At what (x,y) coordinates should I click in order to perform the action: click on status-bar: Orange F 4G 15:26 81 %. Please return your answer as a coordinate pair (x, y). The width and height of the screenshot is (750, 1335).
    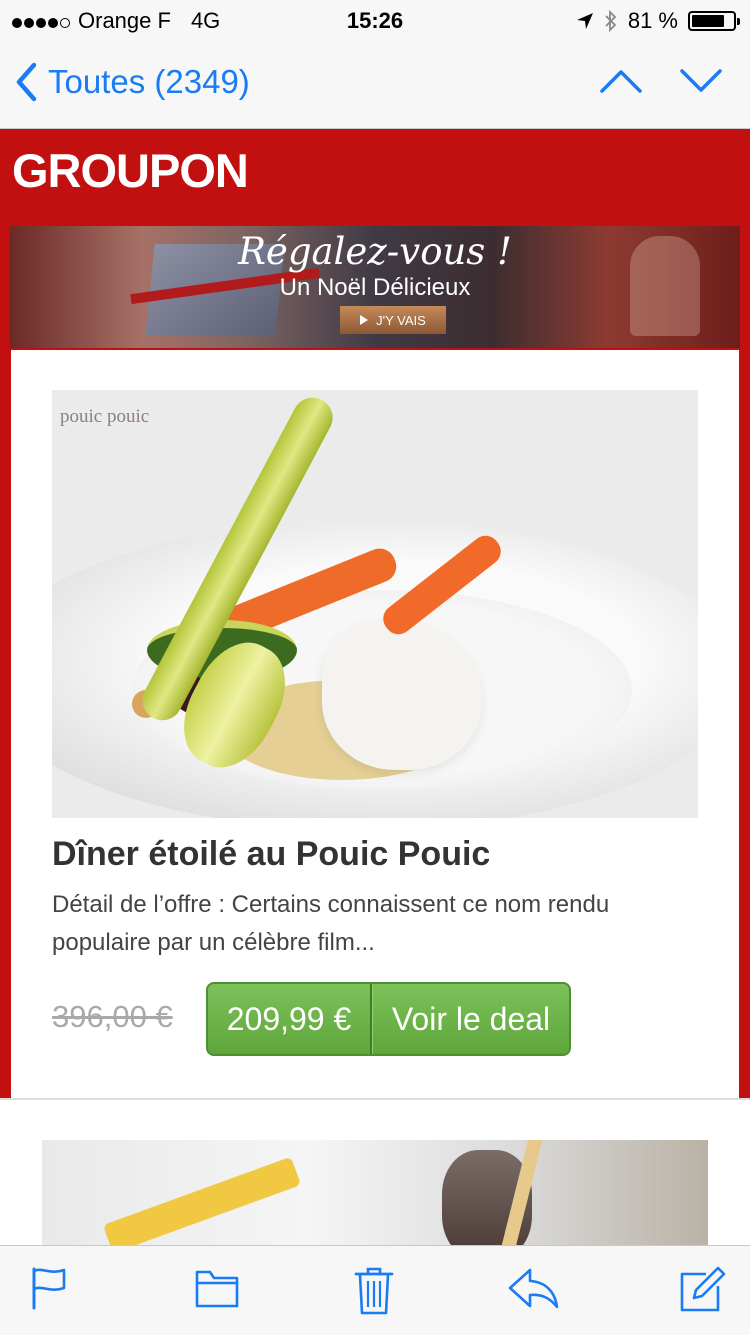
    Looking at the image, I should click on (375, 20).